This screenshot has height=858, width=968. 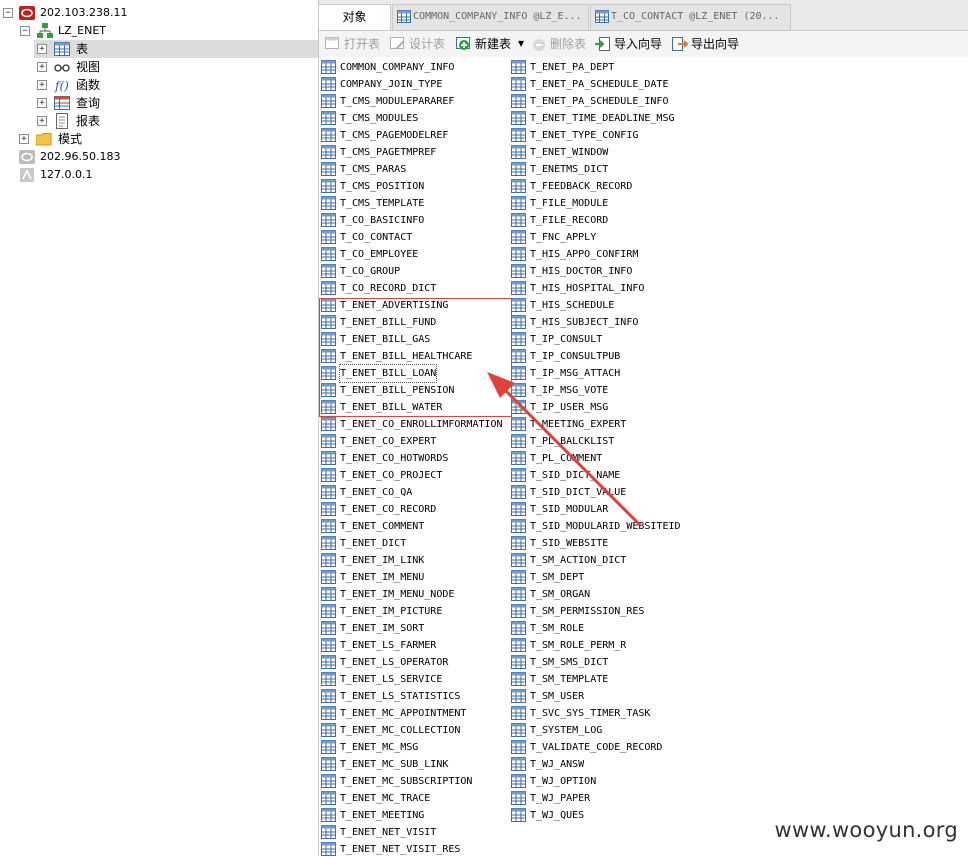 What do you see at coordinates (159, 175) in the screenshot?
I see `connection-127-0-0-1: 127.0.0.1` at bounding box center [159, 175].